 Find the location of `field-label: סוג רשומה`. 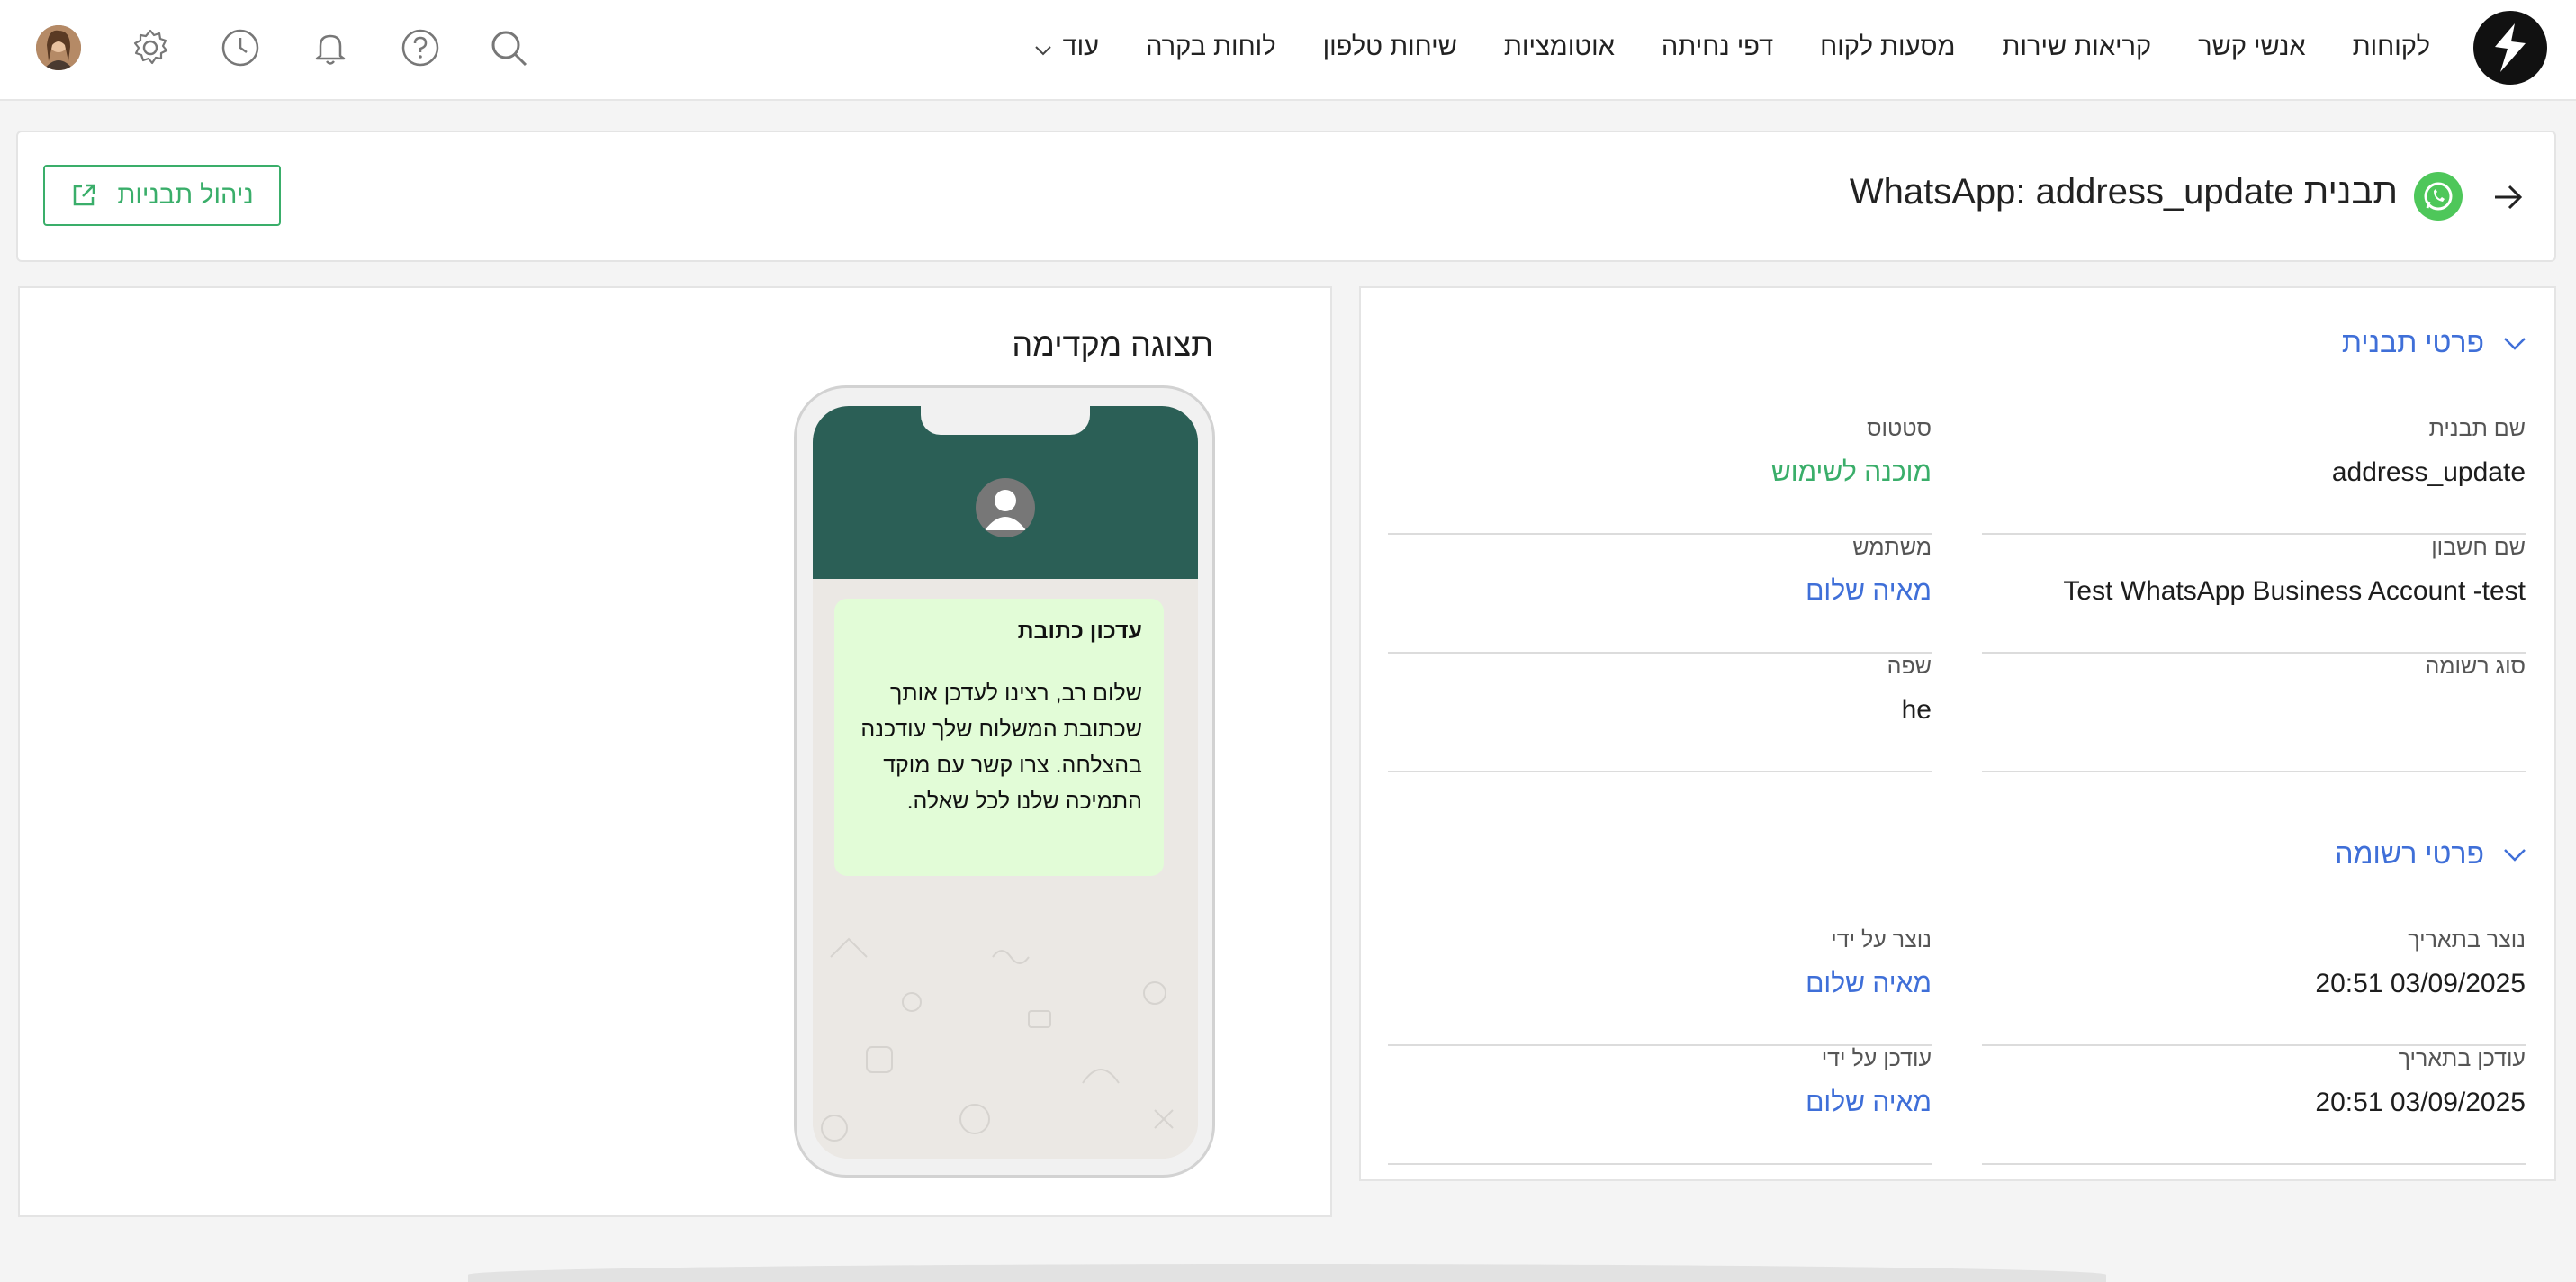

field-label: סוג רשומה is located at coordinates (2475, 666).